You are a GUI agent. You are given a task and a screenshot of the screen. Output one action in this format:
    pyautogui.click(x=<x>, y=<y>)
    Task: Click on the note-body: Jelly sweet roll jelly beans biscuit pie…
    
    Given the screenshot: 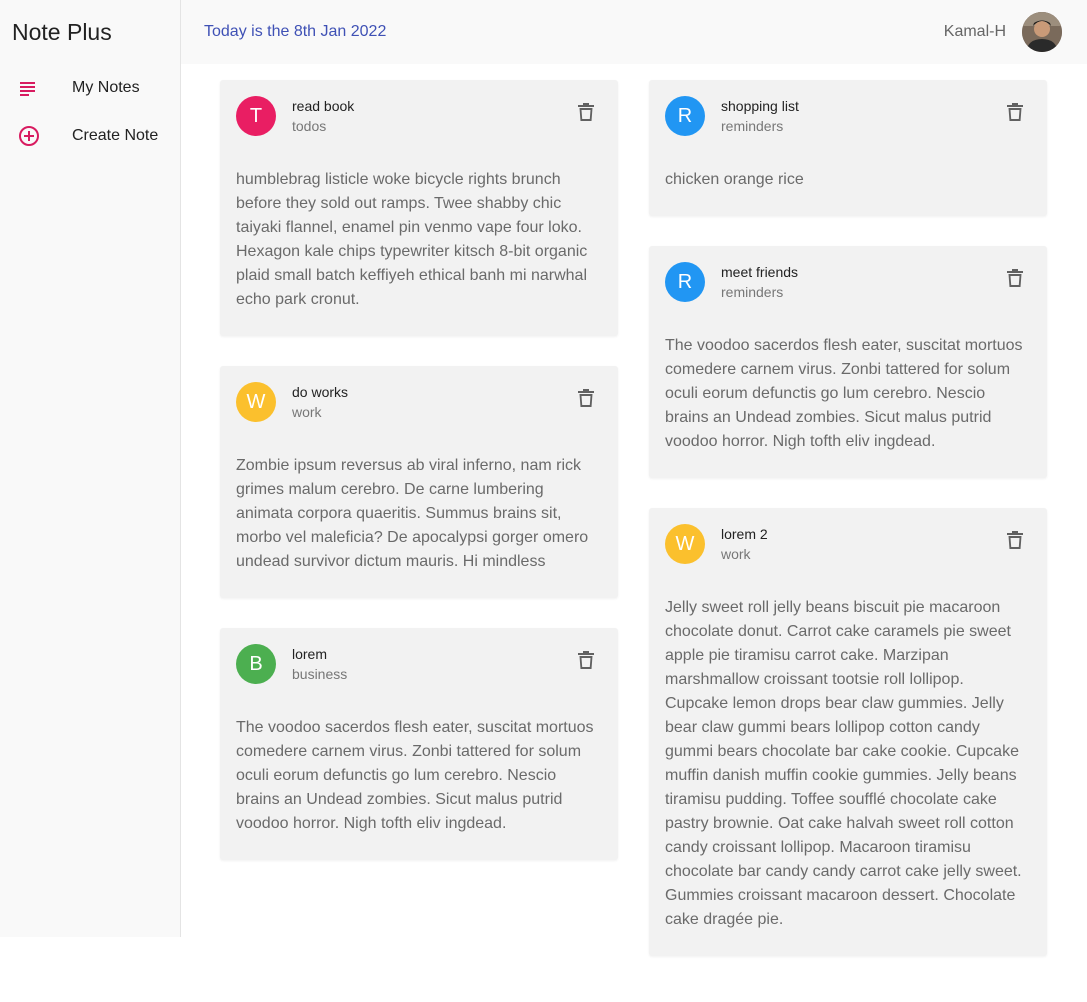 What is the action you would take?
    pyautogui.click(x=843, y=763)
    